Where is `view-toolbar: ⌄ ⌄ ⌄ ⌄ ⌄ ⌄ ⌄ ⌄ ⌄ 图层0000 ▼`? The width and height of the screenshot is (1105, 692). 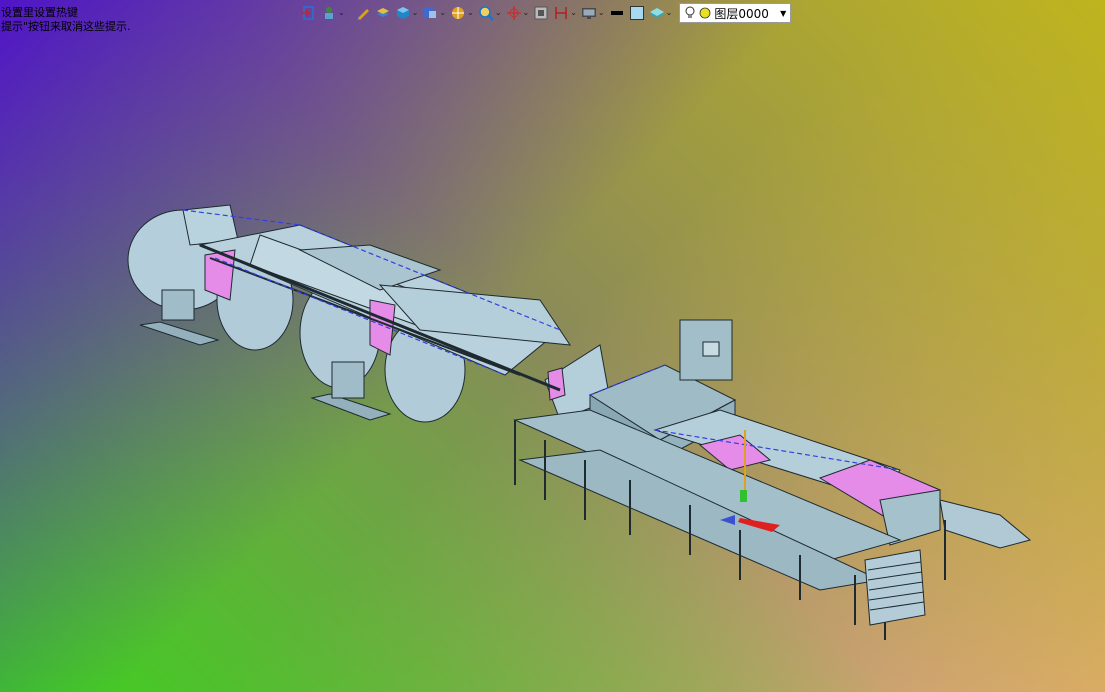 view-toolbar: ⌄ ⌄ ⌄ ⌄ ⌄ ⌄ ⌄ ⌄ ⌄ 图层0000 ▼ is located at coordinates (546, 13).